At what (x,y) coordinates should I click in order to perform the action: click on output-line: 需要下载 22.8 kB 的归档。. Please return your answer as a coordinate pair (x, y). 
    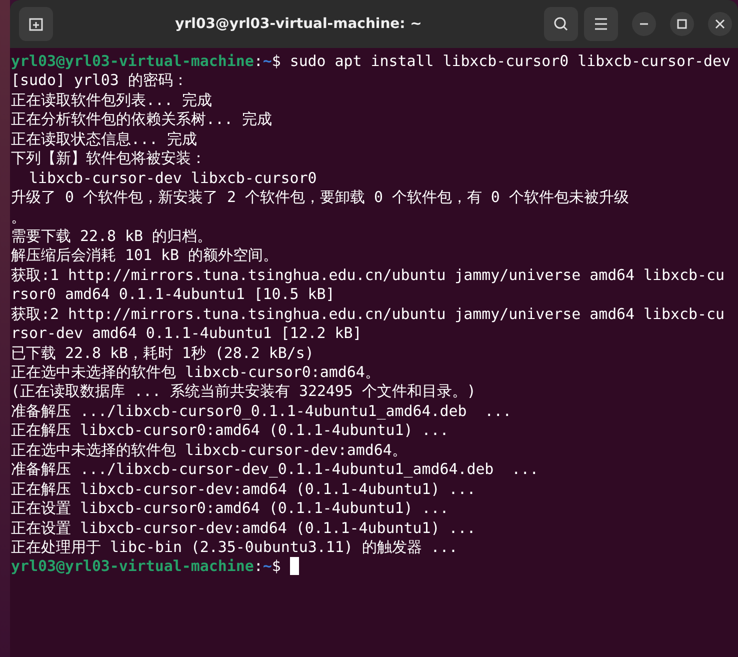
    Looking at the image, I should click on (111, 235).